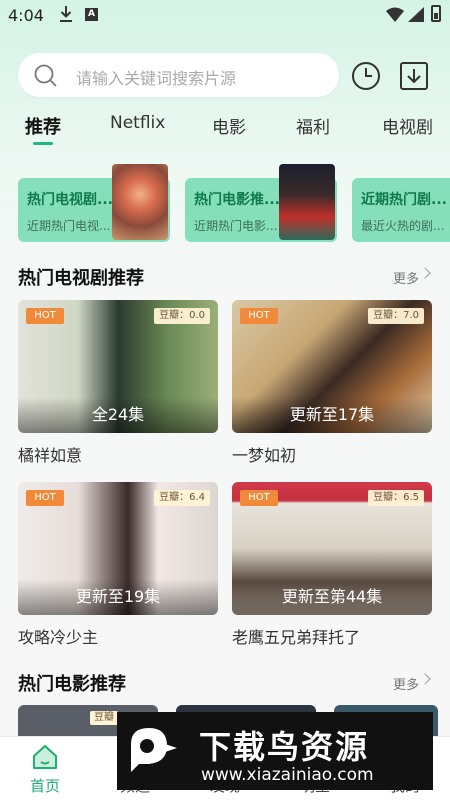  I want to click on status-bar: 4:04 A, so click(225, 15).